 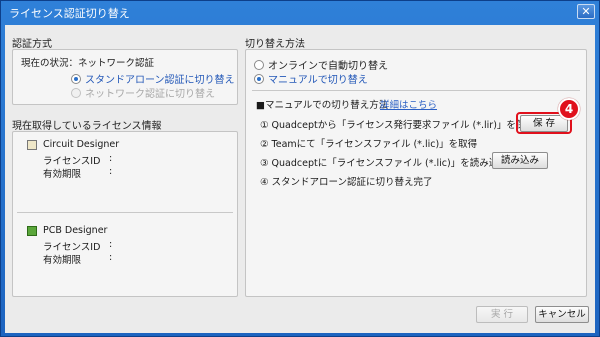 I want to click on step-badge: 4, so click(x=569, y=109).